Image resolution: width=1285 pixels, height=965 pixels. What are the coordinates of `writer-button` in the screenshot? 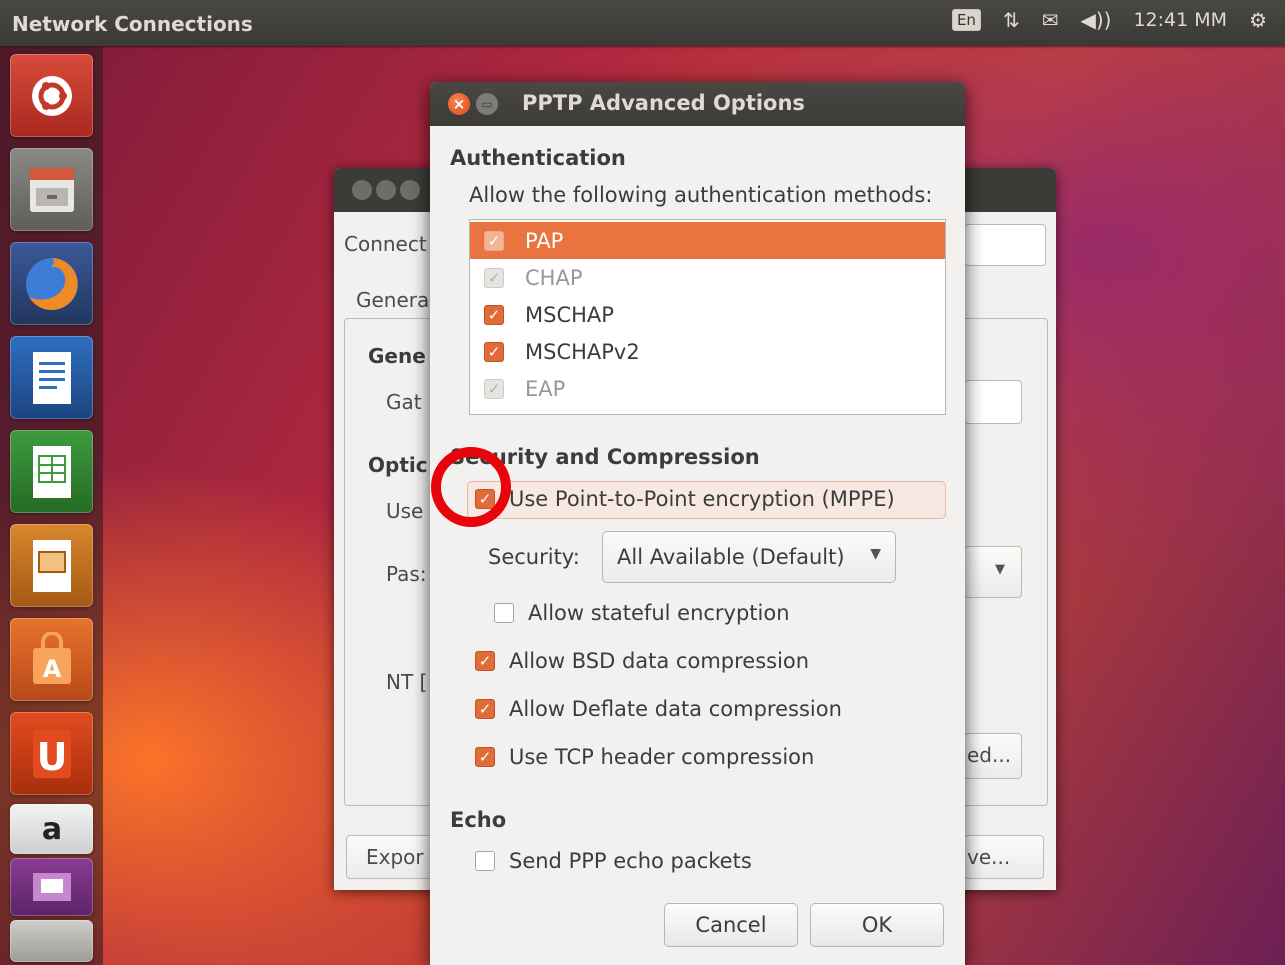 It's located at (51, 377).